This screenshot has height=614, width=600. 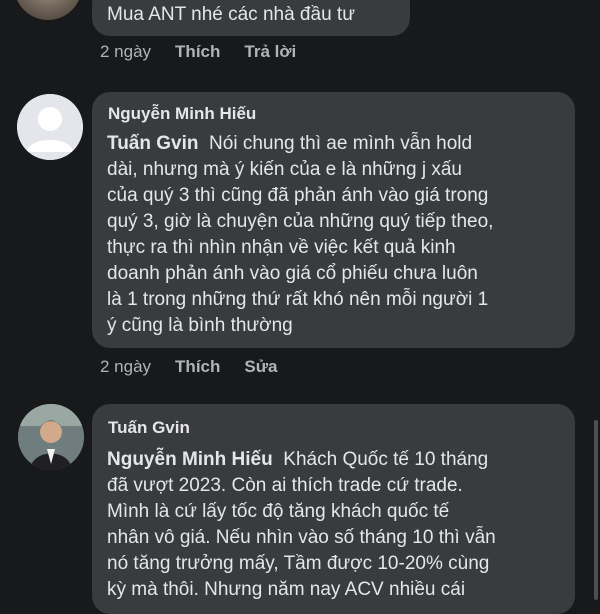 I want to click on comment-line: kỳ mà thôi. Nhưng năm nay ACV nhiều cái, so click(x=286, y=589).